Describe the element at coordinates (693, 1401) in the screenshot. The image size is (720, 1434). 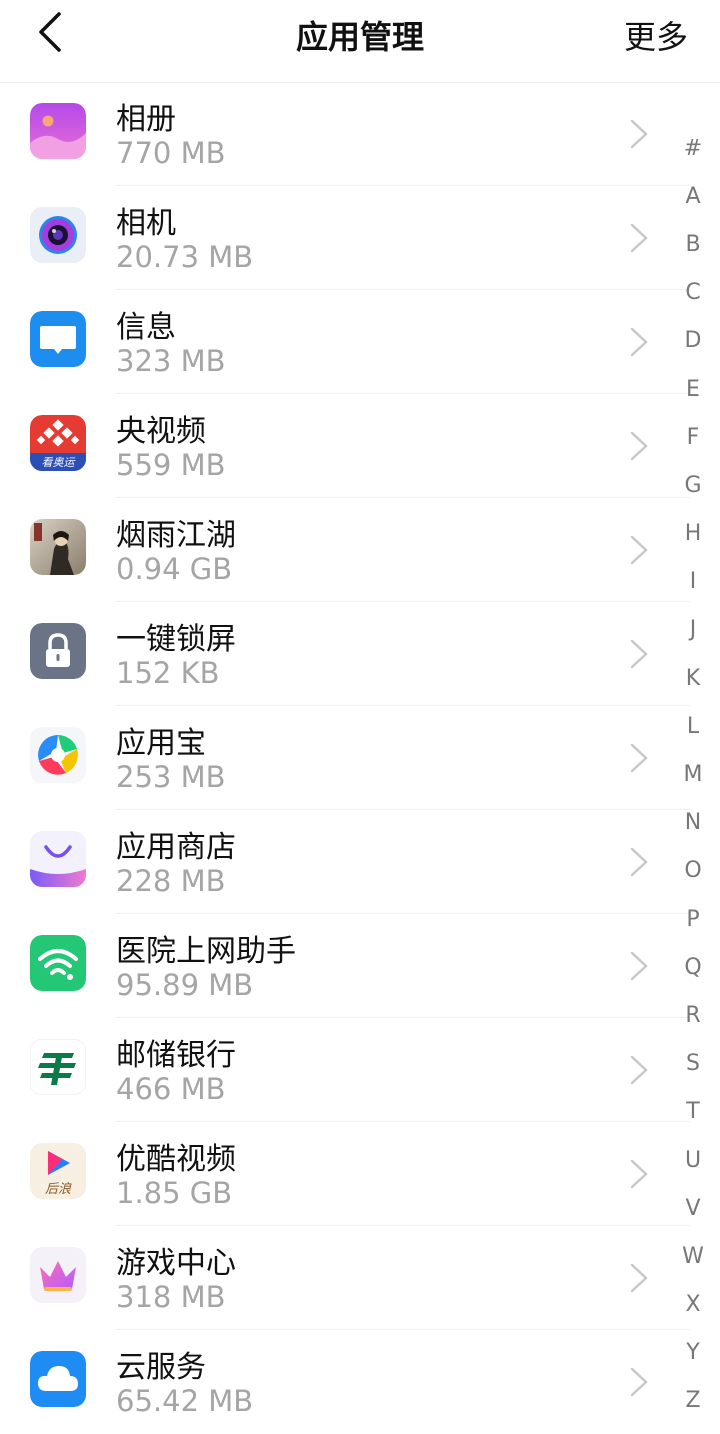
I see `index-letter: Z` at that location.